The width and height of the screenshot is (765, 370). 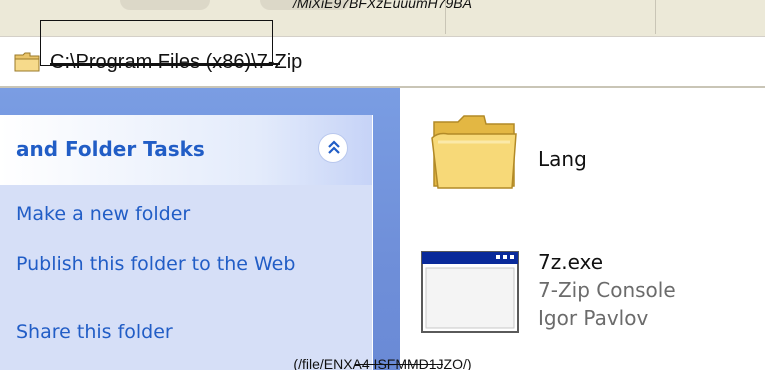 I want to click on file-name-7z: 7z.exe, so click(x=570, y=262).